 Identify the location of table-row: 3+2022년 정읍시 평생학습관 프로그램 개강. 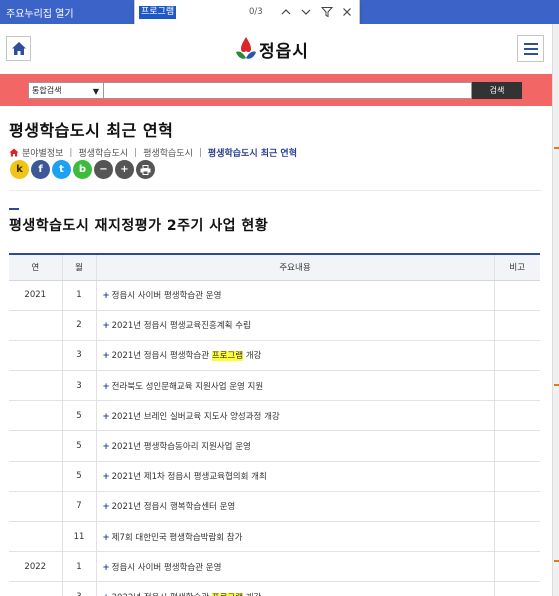
(274, 588).